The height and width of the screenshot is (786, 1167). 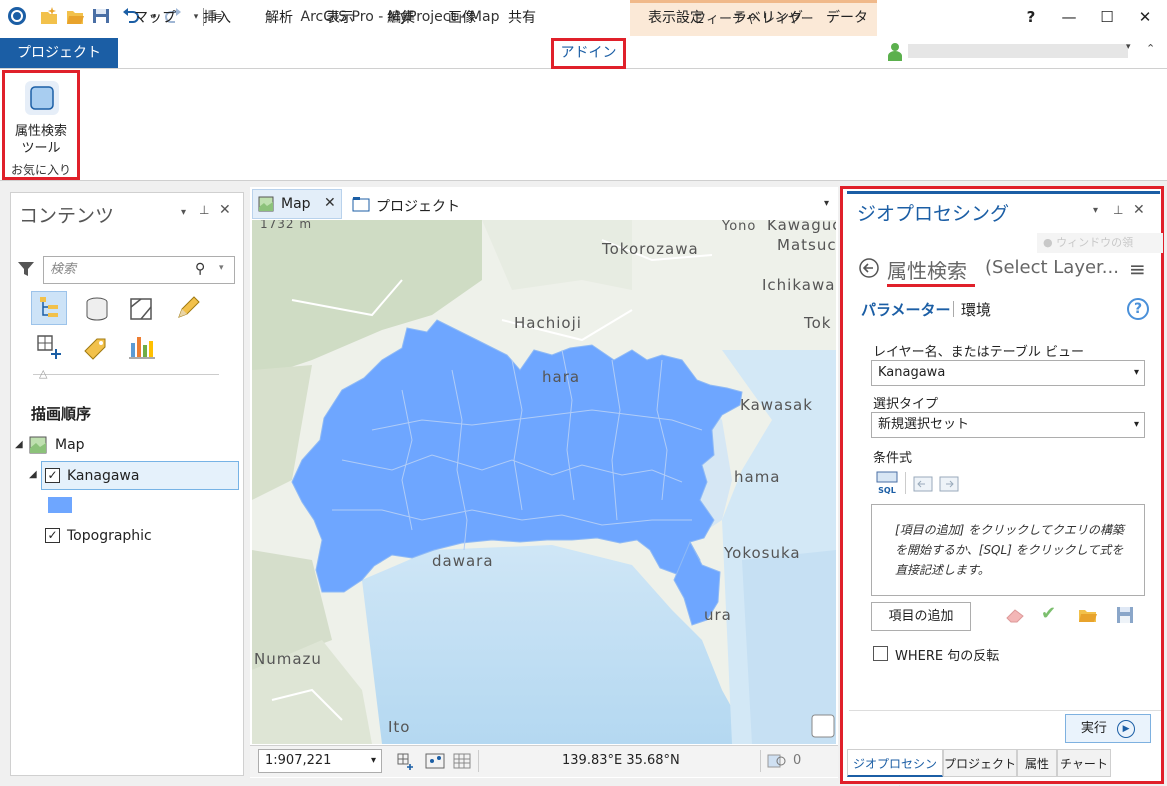 I want to click on tool-menu-icon: ≡, so click(x=1137, y=269).